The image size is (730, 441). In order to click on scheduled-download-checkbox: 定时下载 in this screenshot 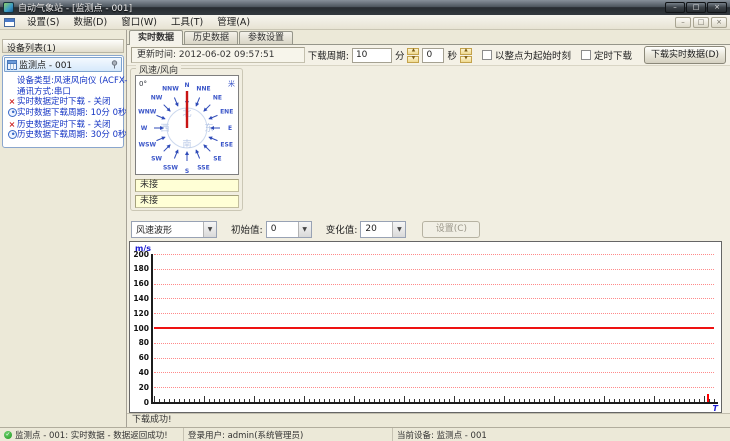, I will do `click(606, 55)`.